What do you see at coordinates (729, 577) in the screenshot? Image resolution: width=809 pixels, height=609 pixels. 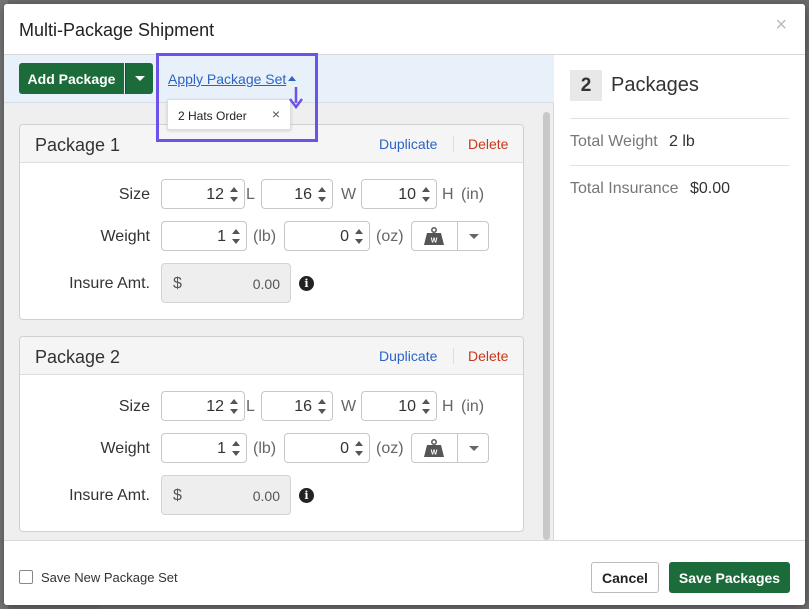 I see `save-packages-button: Save Packages` at bounding box center [729, 577].